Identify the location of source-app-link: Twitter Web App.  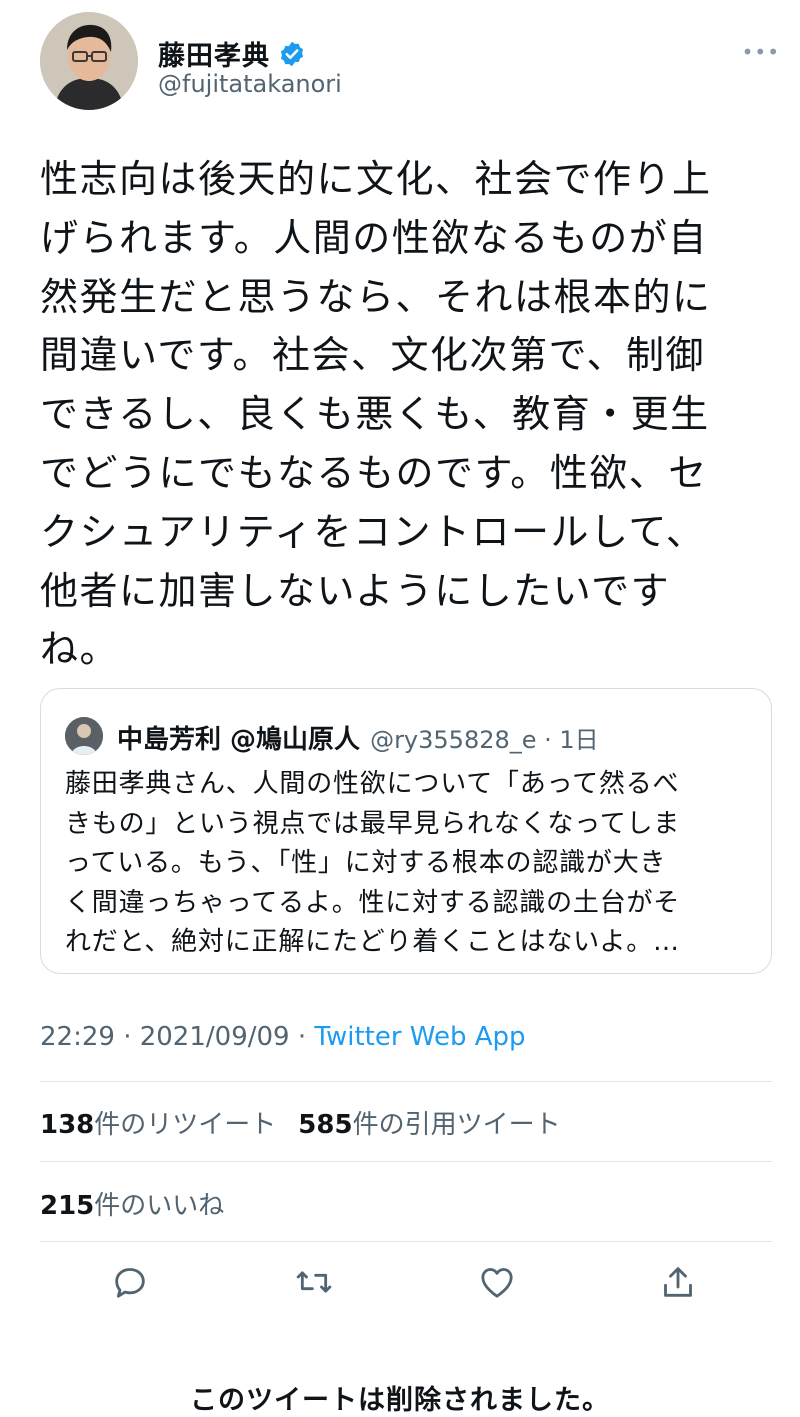
(419, 1037).